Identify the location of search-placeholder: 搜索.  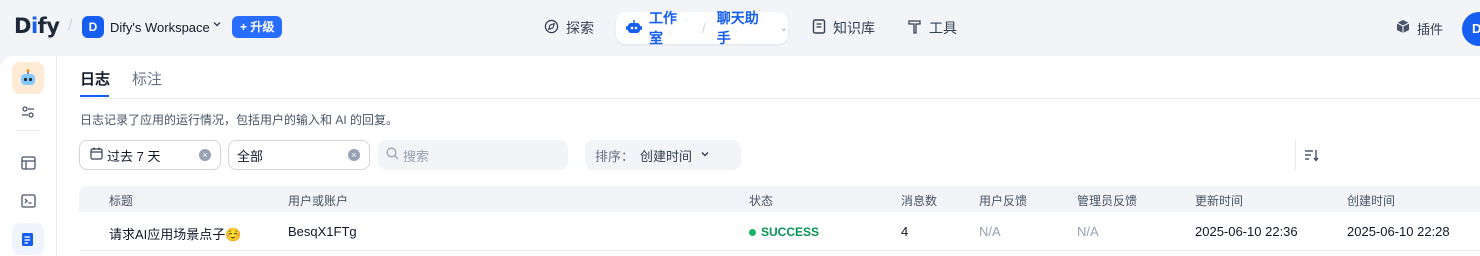
(416, 156).